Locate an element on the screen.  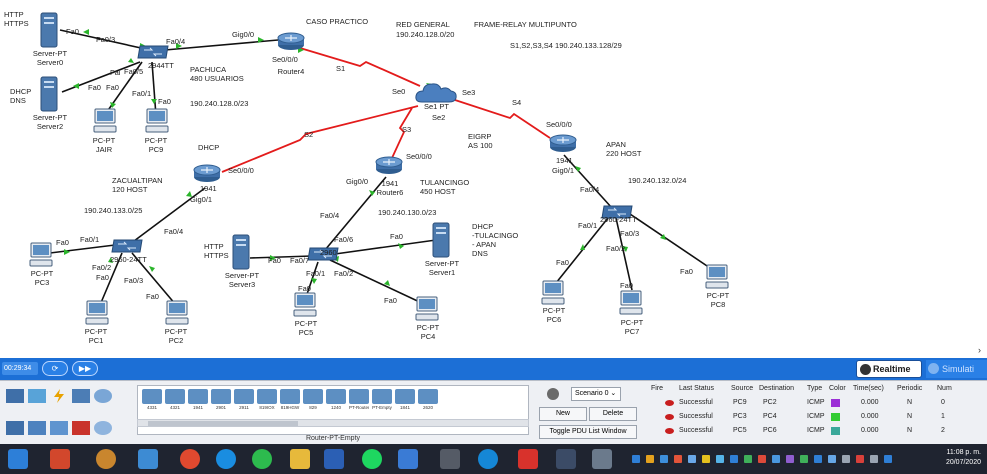
wifi-icon is located at coordinates (846, 459).